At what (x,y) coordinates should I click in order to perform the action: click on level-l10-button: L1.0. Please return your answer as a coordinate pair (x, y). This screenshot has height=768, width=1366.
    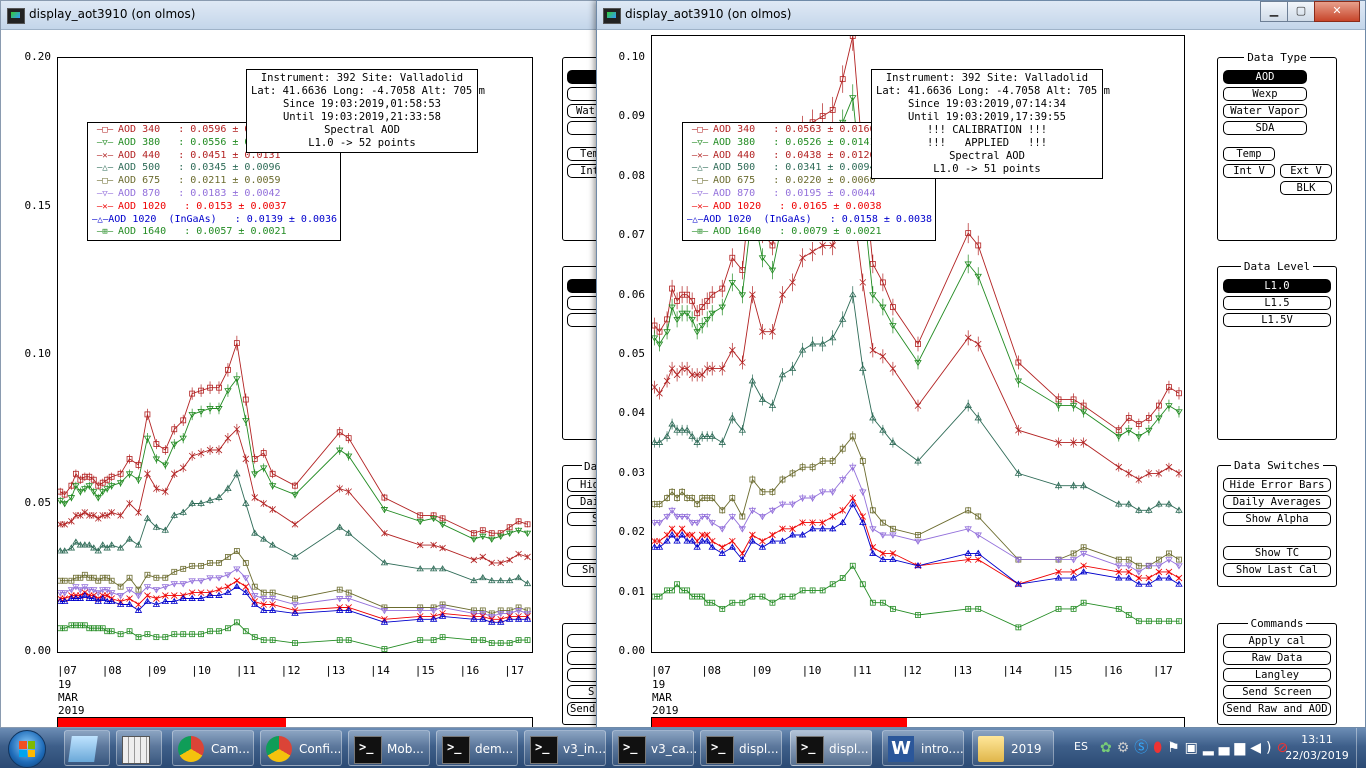
    Looking at the image, I should click on (1277, 286).